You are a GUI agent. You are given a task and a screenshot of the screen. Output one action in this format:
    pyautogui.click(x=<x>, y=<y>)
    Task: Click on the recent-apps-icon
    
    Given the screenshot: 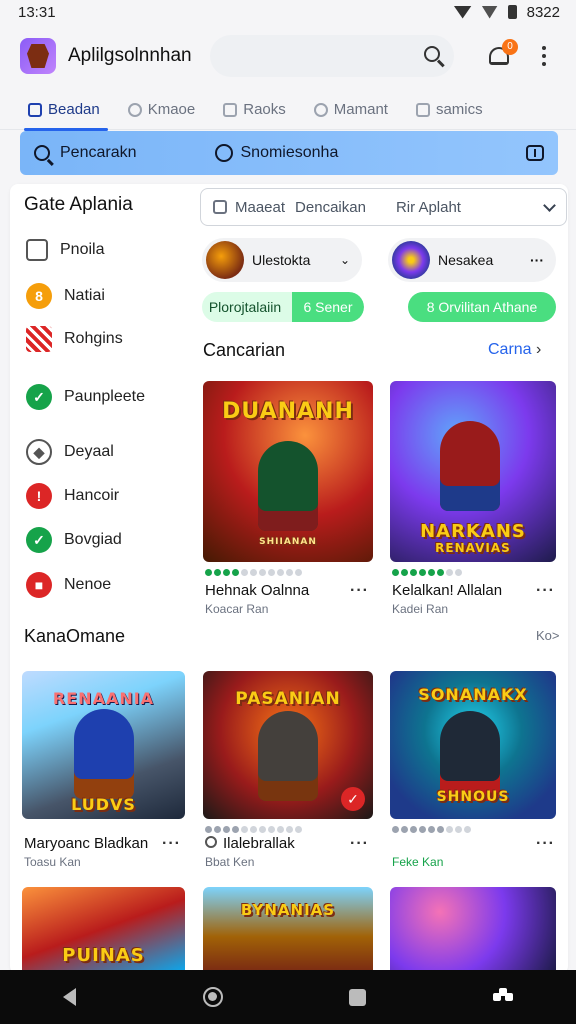 What is the action you would take?
    pyautogui.click(x=358, y=997)
    